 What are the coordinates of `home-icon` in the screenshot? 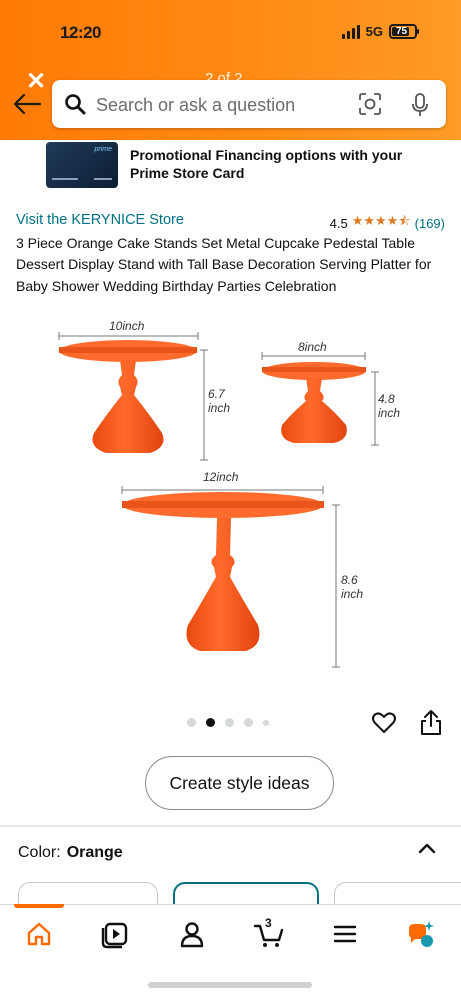 It's located at (39, 934).